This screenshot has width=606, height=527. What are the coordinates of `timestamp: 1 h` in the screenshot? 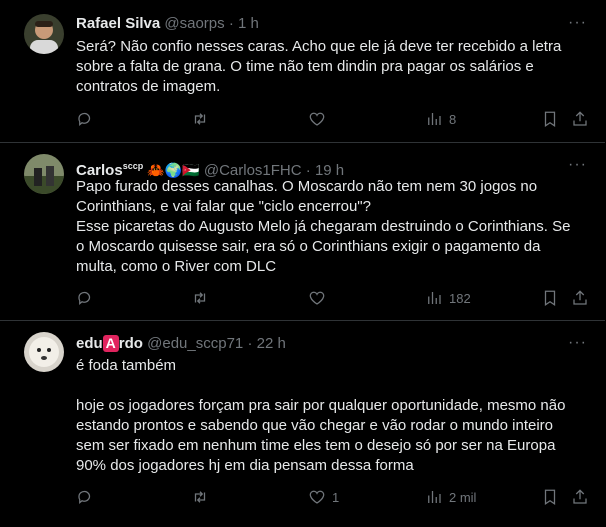 It's located at (248, 23).